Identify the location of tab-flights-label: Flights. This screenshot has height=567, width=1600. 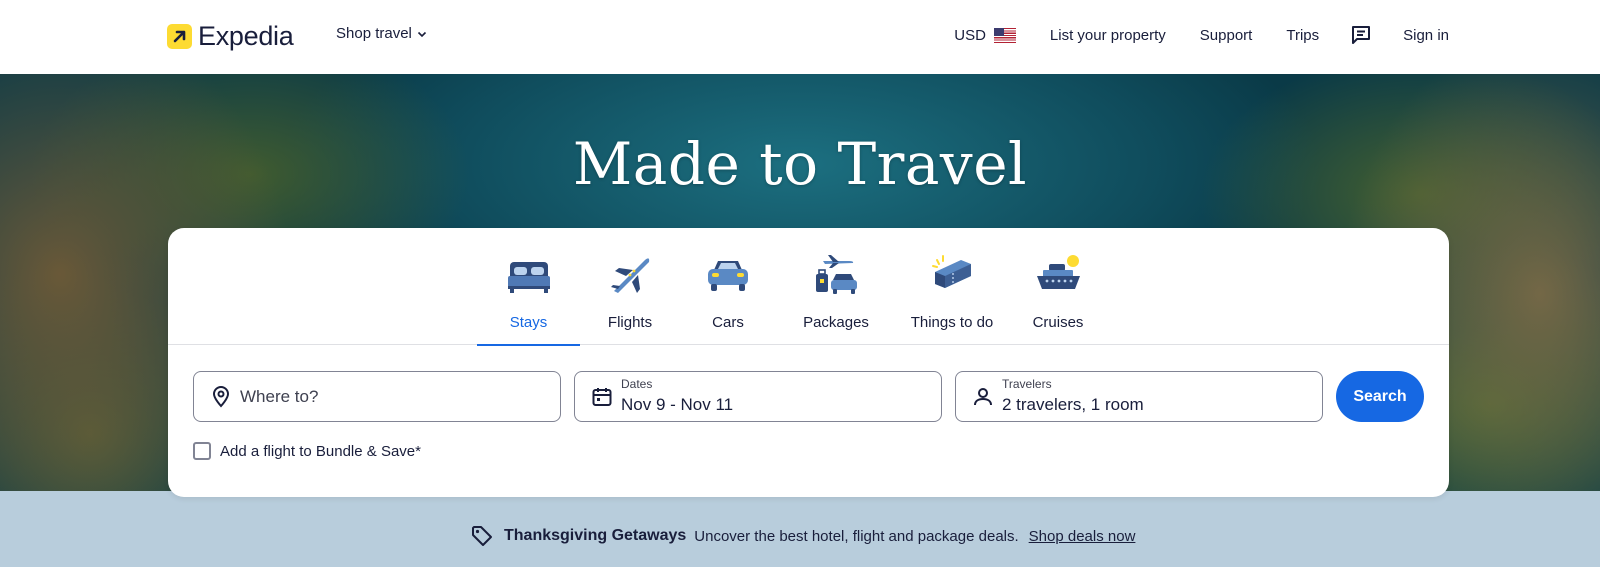
(630, 322).